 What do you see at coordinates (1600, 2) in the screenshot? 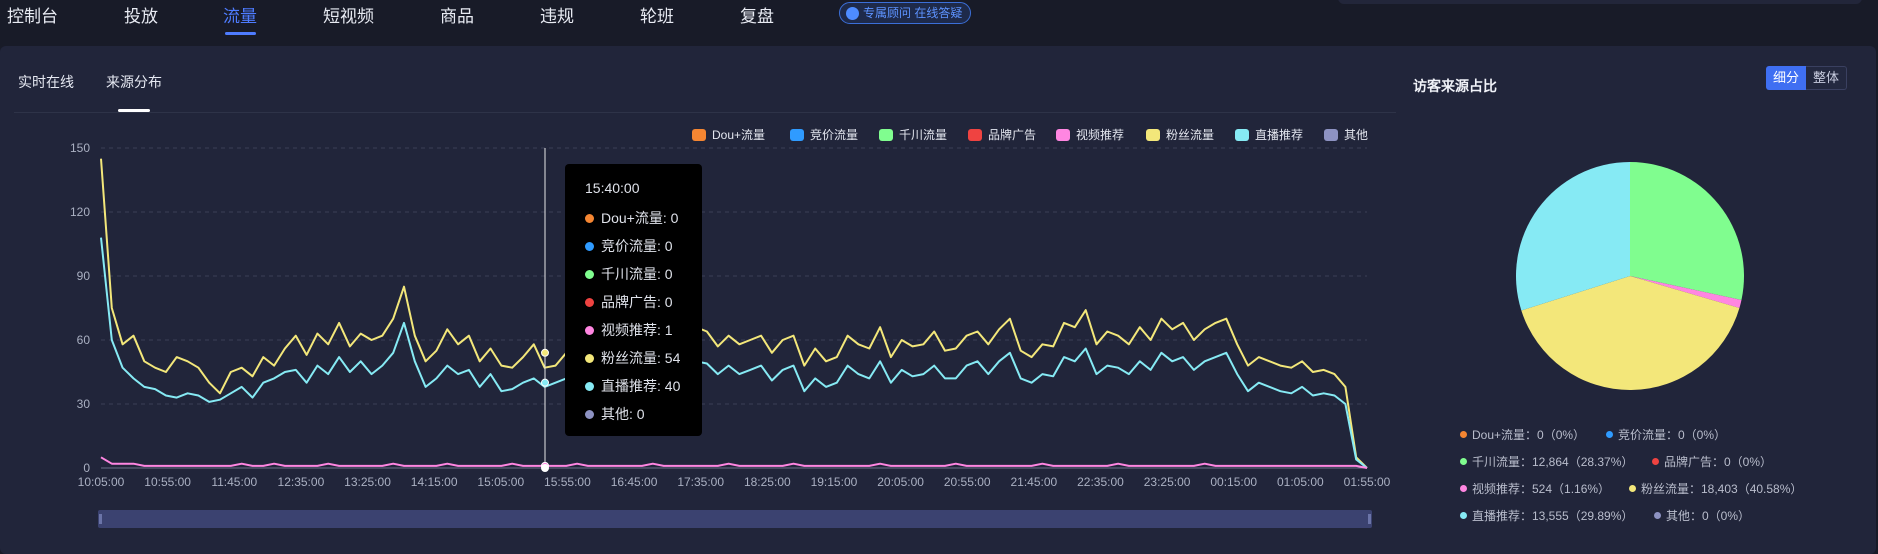
I see `top-right-panel` at bounding box center [1600, 2].